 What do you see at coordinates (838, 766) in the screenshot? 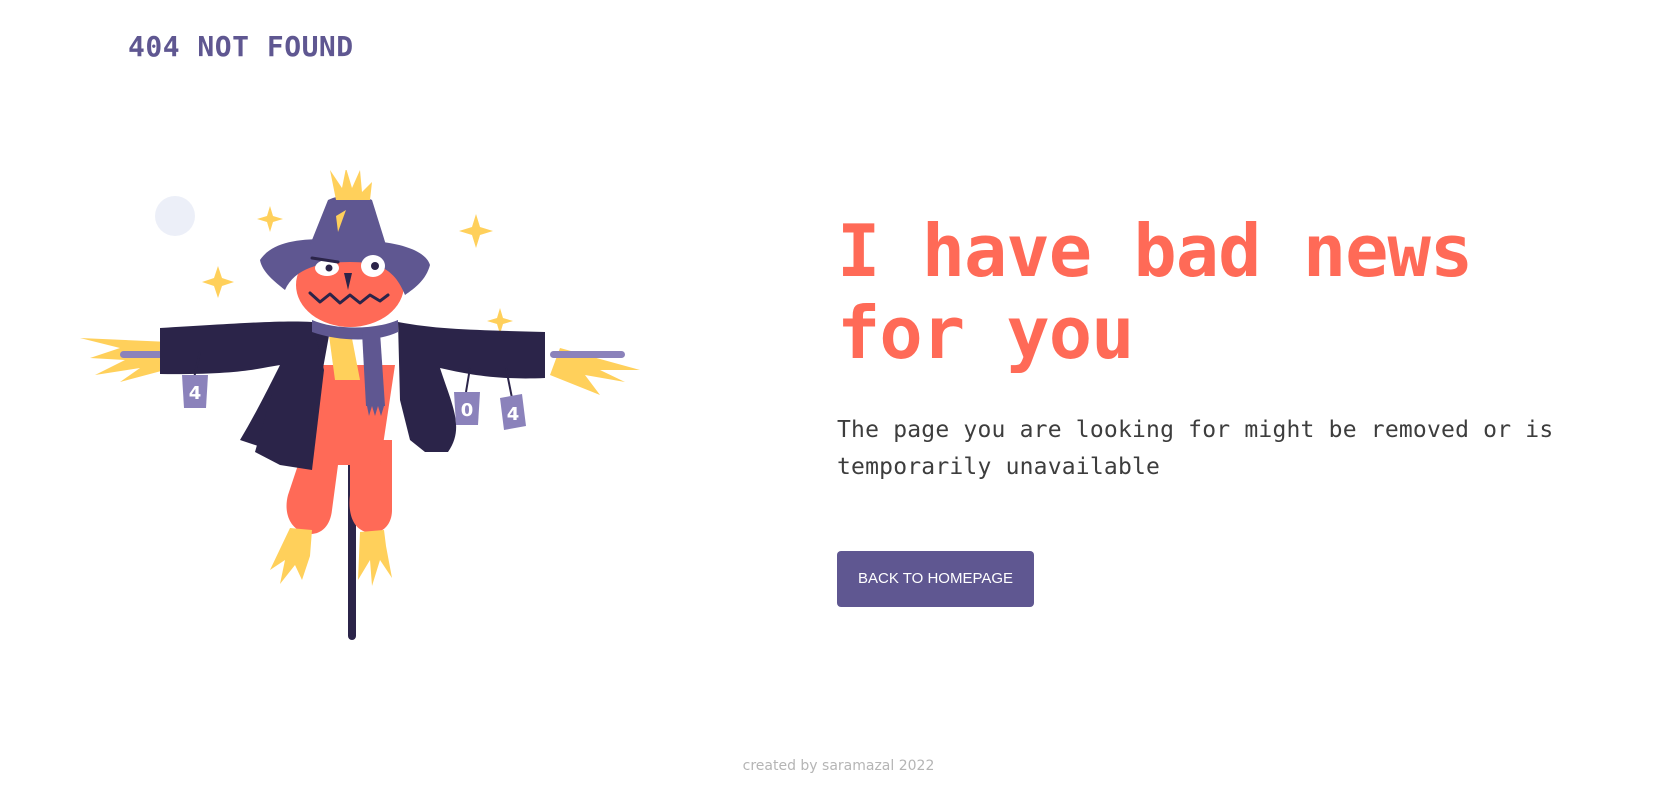
I see `footer-credit: created by saramazal 2022` at bounding box center [838, 766].